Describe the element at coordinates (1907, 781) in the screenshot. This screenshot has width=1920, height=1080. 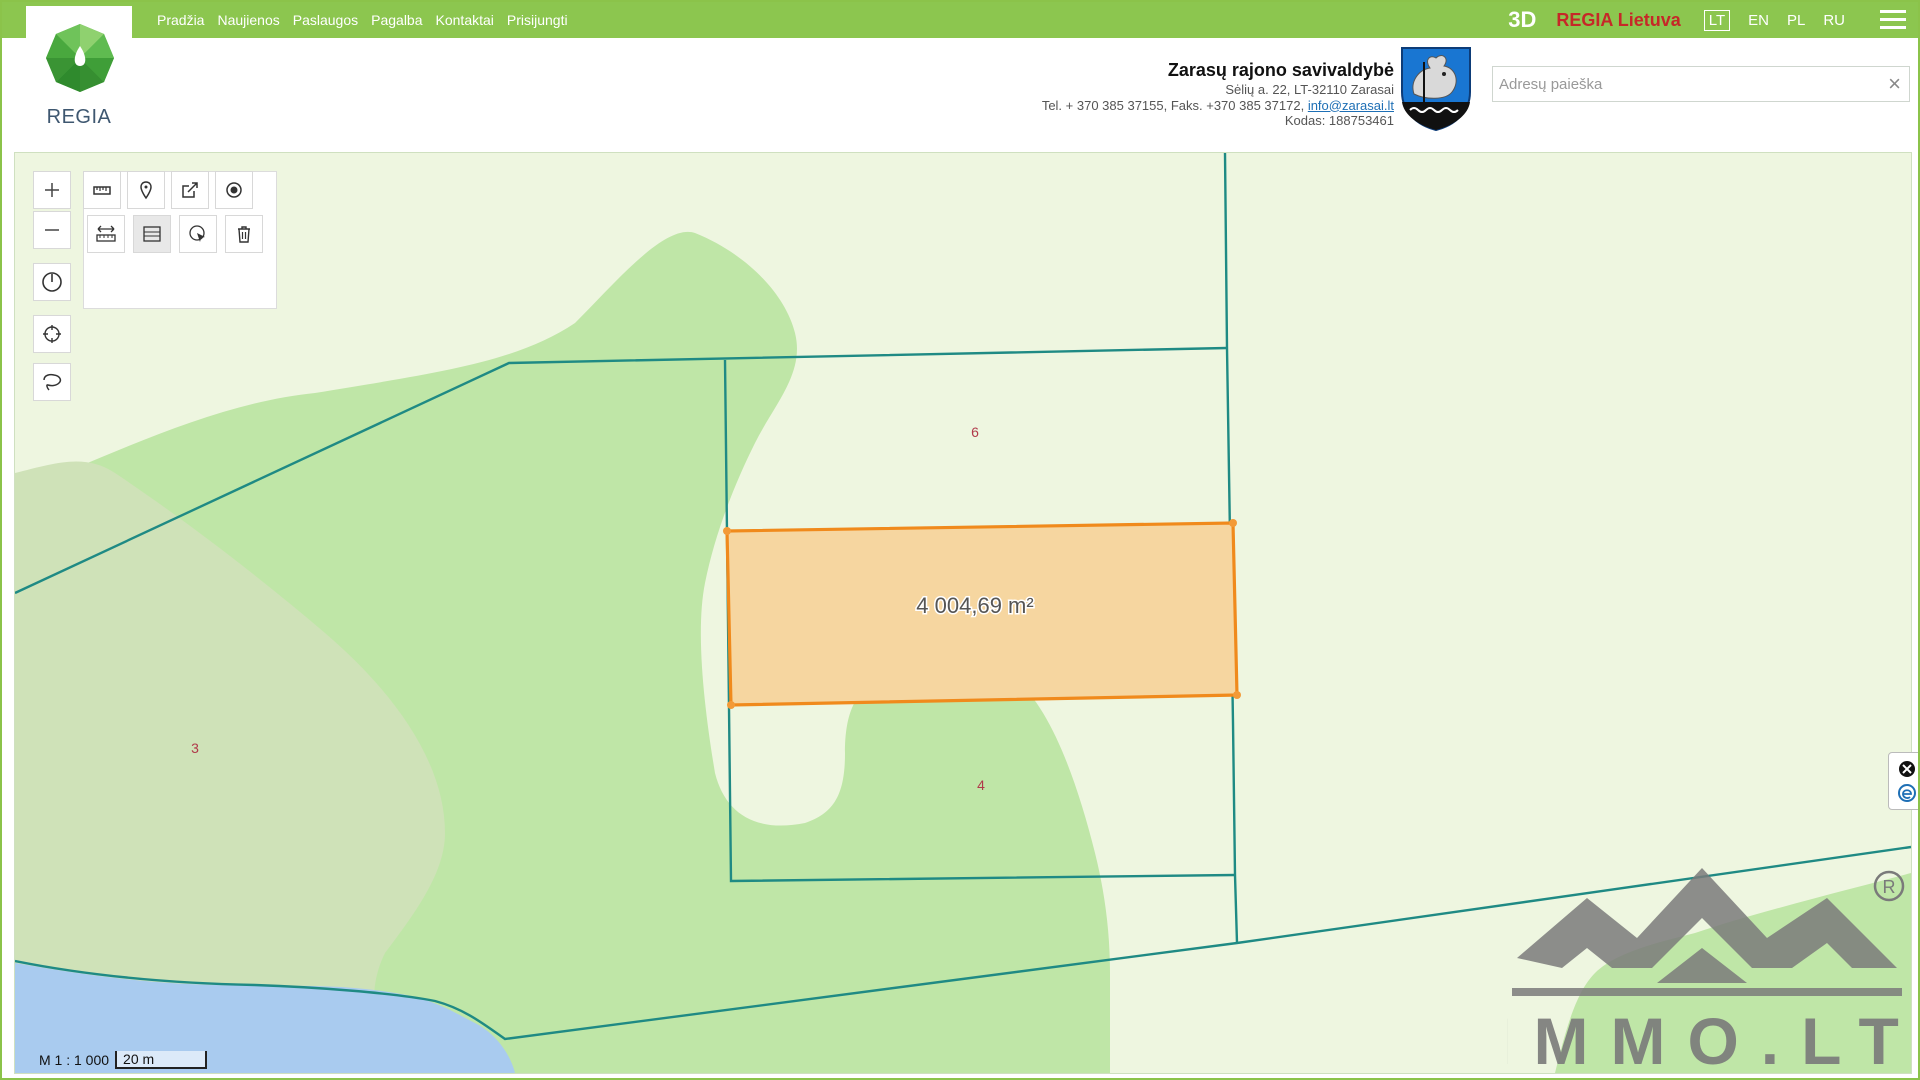
I see `side-widget-icons` at that location.